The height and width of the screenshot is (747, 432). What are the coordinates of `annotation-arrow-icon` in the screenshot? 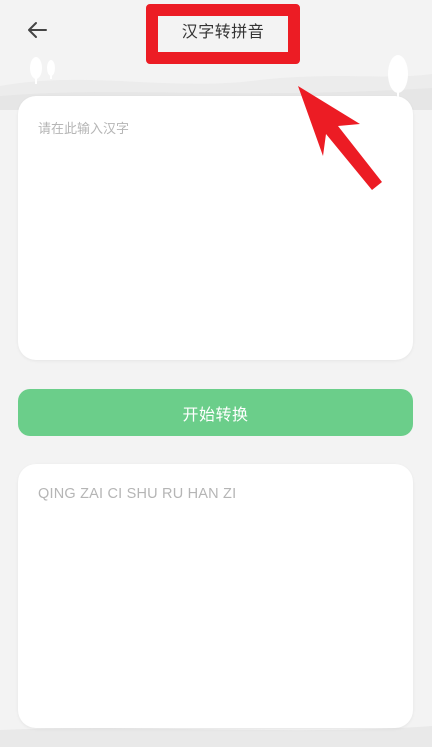 It's located at (340, 138).